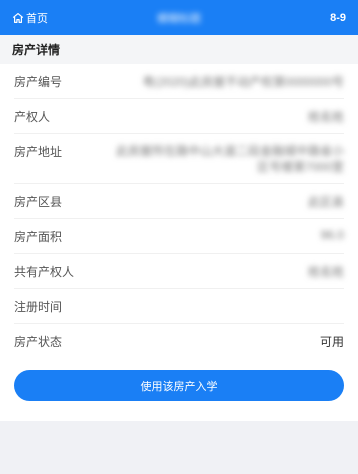  What do you see at coordinates (229, 159) in the screenshot?
I see `row-value: 此房屋所在路中山大道二段金融城中路省小区号楼第7000室` at bounding box center [229, 159].